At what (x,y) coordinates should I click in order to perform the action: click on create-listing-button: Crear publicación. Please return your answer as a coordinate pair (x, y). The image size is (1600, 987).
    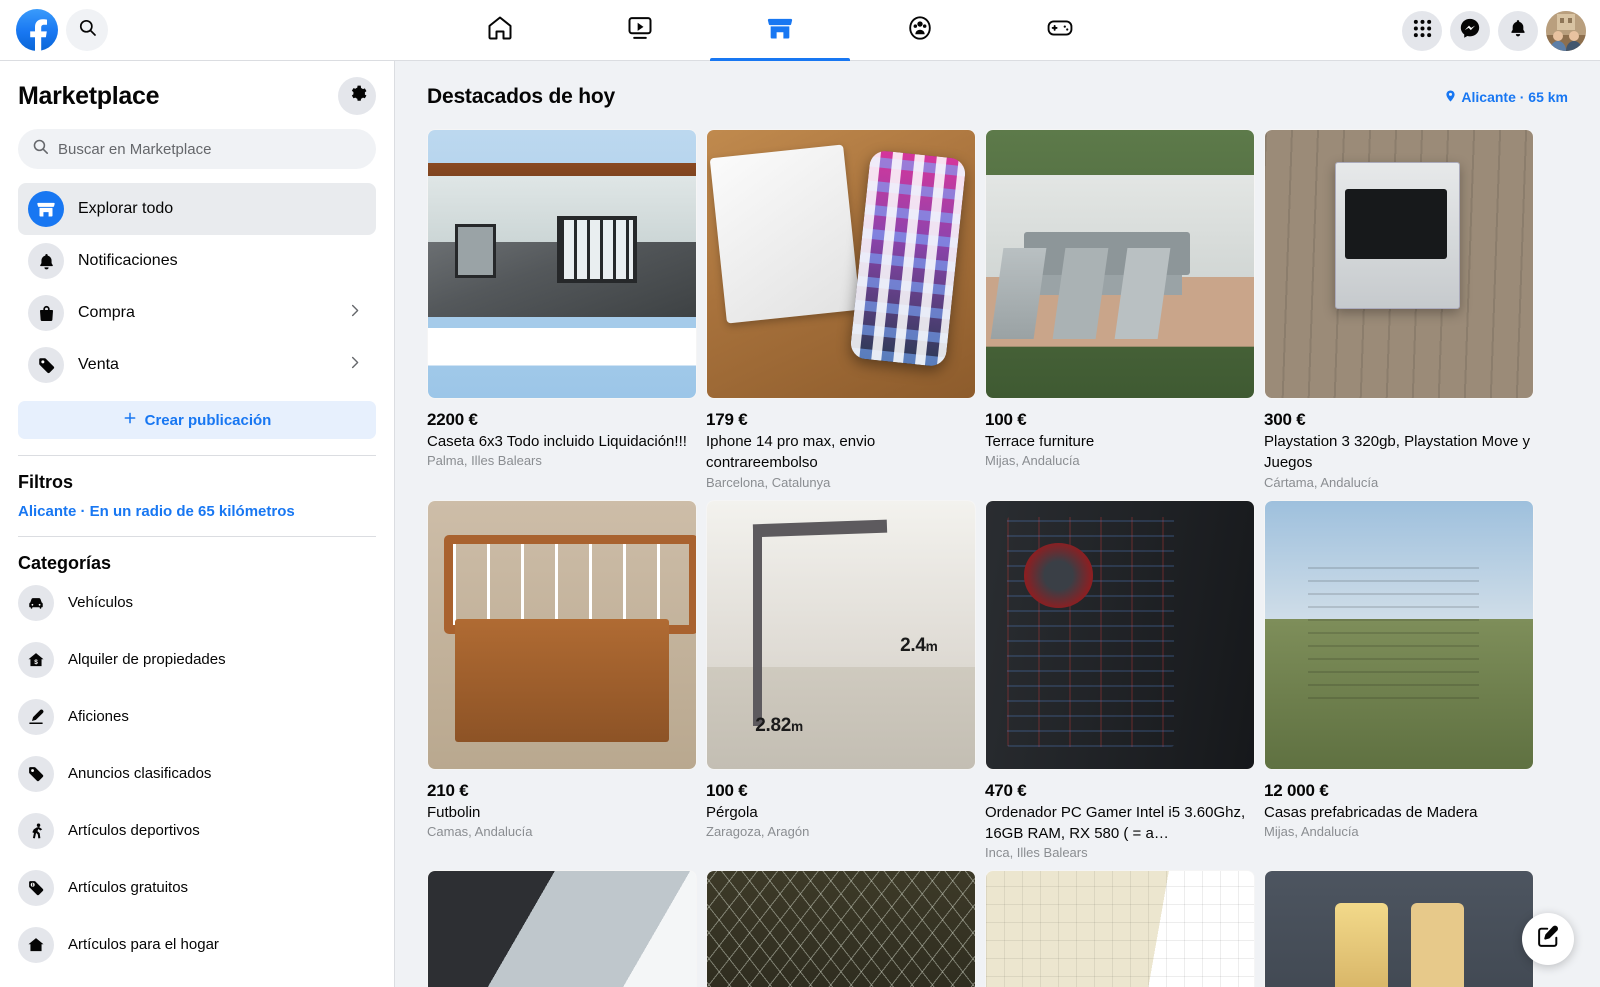
    Looking at the image, I should click on (197, 420).